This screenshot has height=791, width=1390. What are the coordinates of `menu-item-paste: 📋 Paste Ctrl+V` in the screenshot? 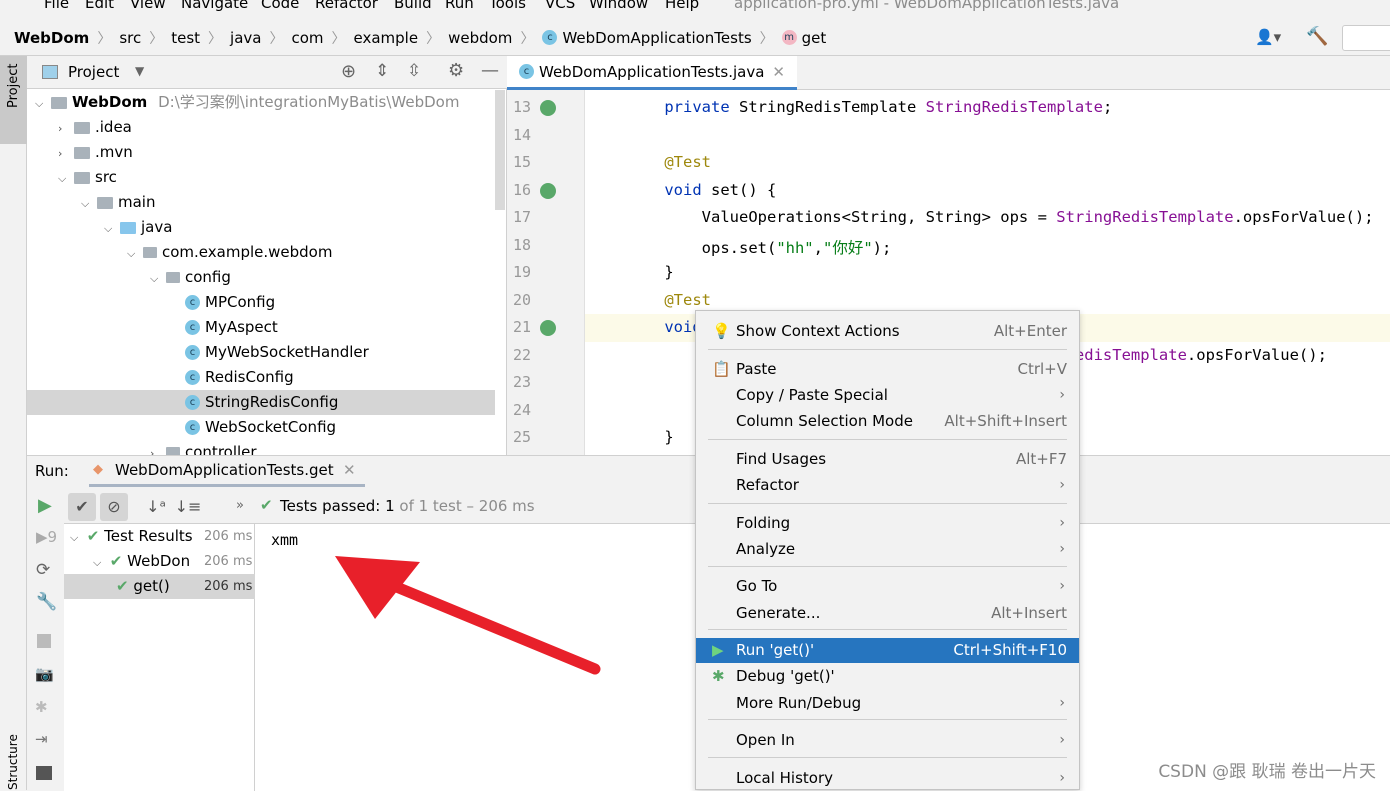 It's located at (887, 369).